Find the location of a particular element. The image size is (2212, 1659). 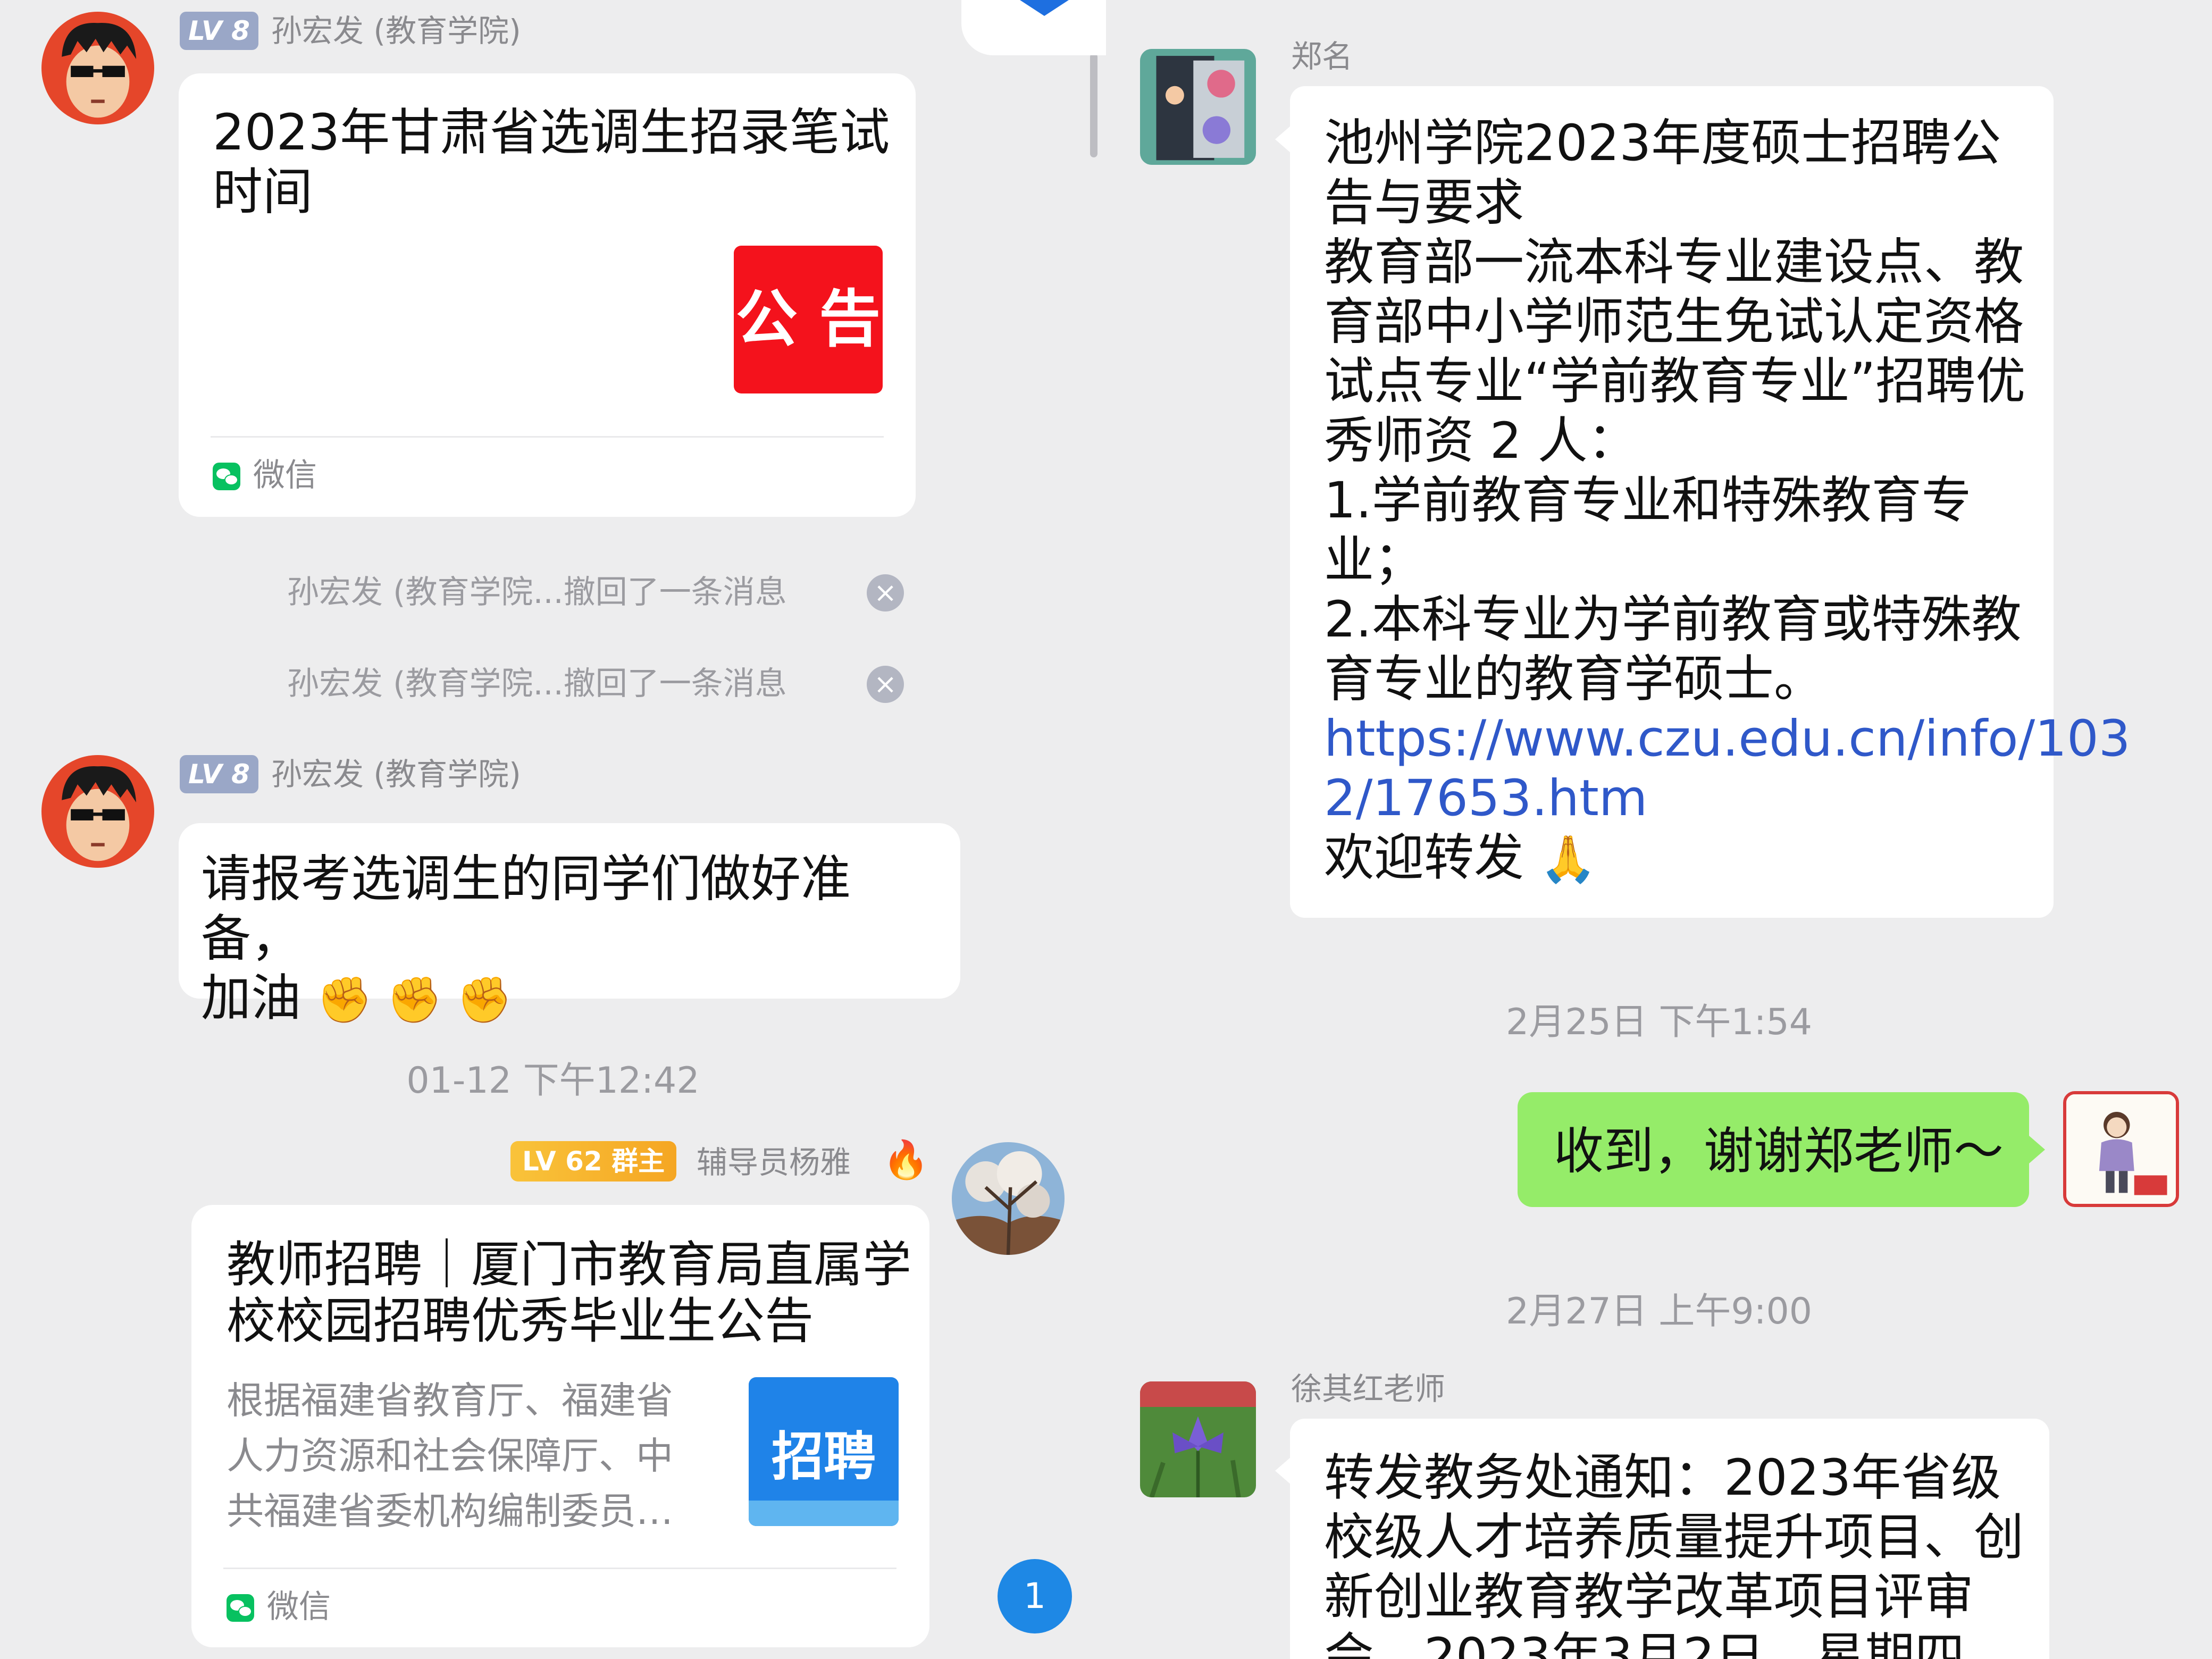

article-title: 教师招聘｜厦门市教育局直属学 校校园招聘优秀毕业生公告 is located at coordinates (569, 1293).